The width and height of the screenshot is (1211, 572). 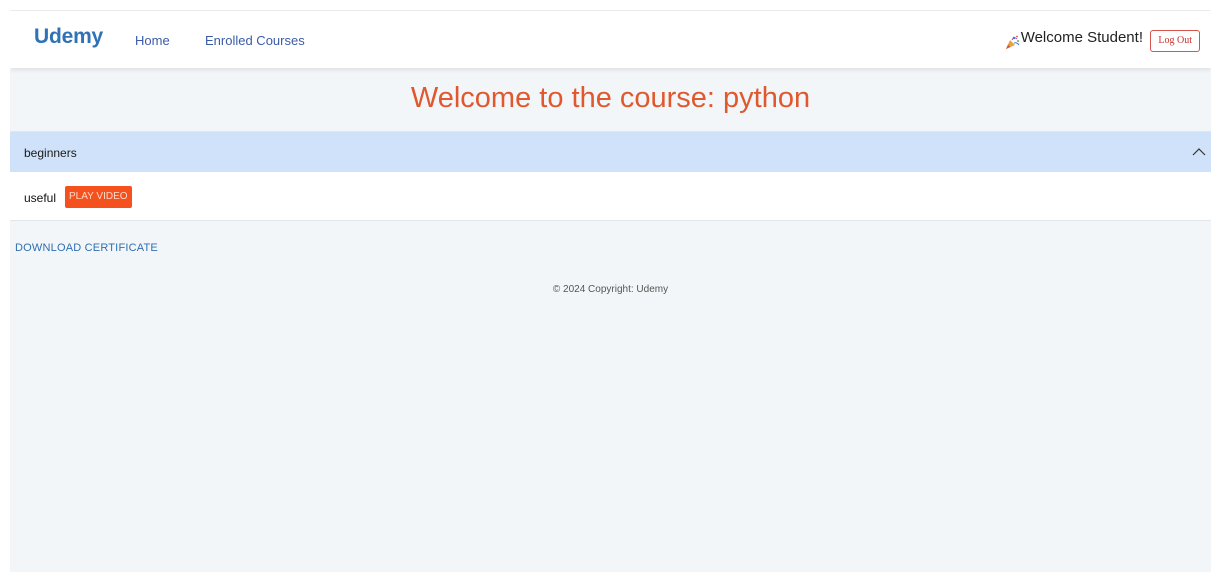 I want to click on nav-link-home: Home, so click(x=152, y=40).